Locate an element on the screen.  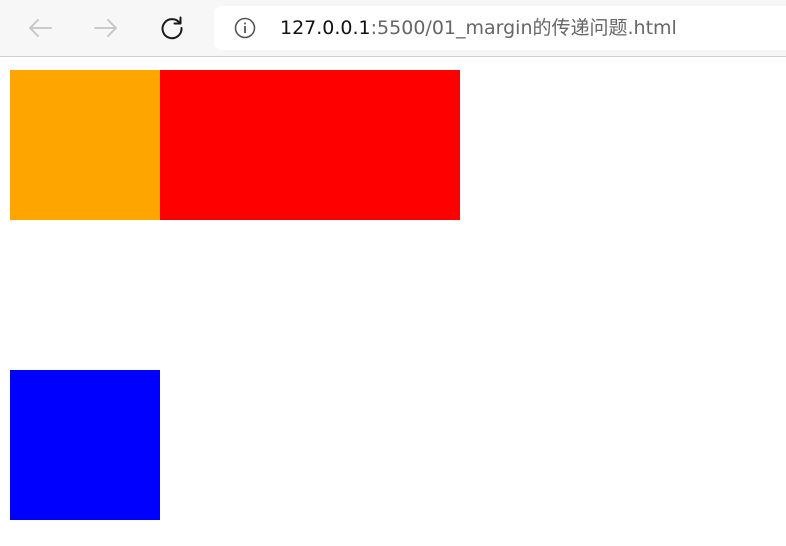
back-button is located at coordinates (40, 28).